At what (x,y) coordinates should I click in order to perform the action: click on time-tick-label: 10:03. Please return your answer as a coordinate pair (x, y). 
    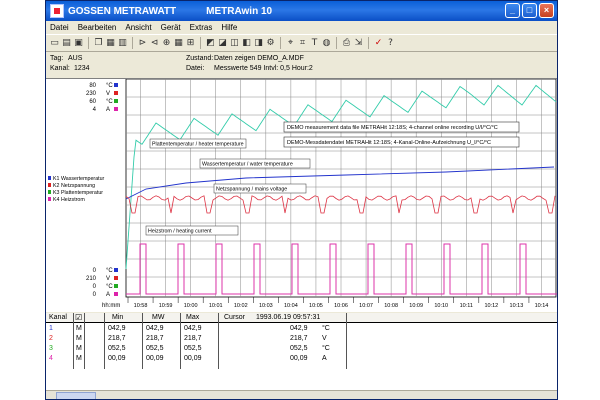
    Looking at the image, I should click on (266, 306).